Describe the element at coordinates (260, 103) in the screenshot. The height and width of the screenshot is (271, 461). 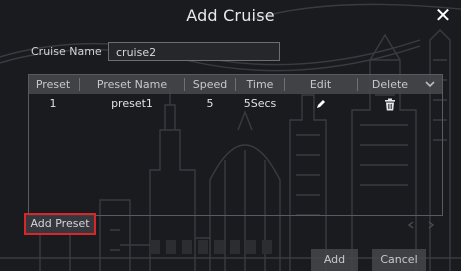
I see `time-cell: 5Secs` at that location.